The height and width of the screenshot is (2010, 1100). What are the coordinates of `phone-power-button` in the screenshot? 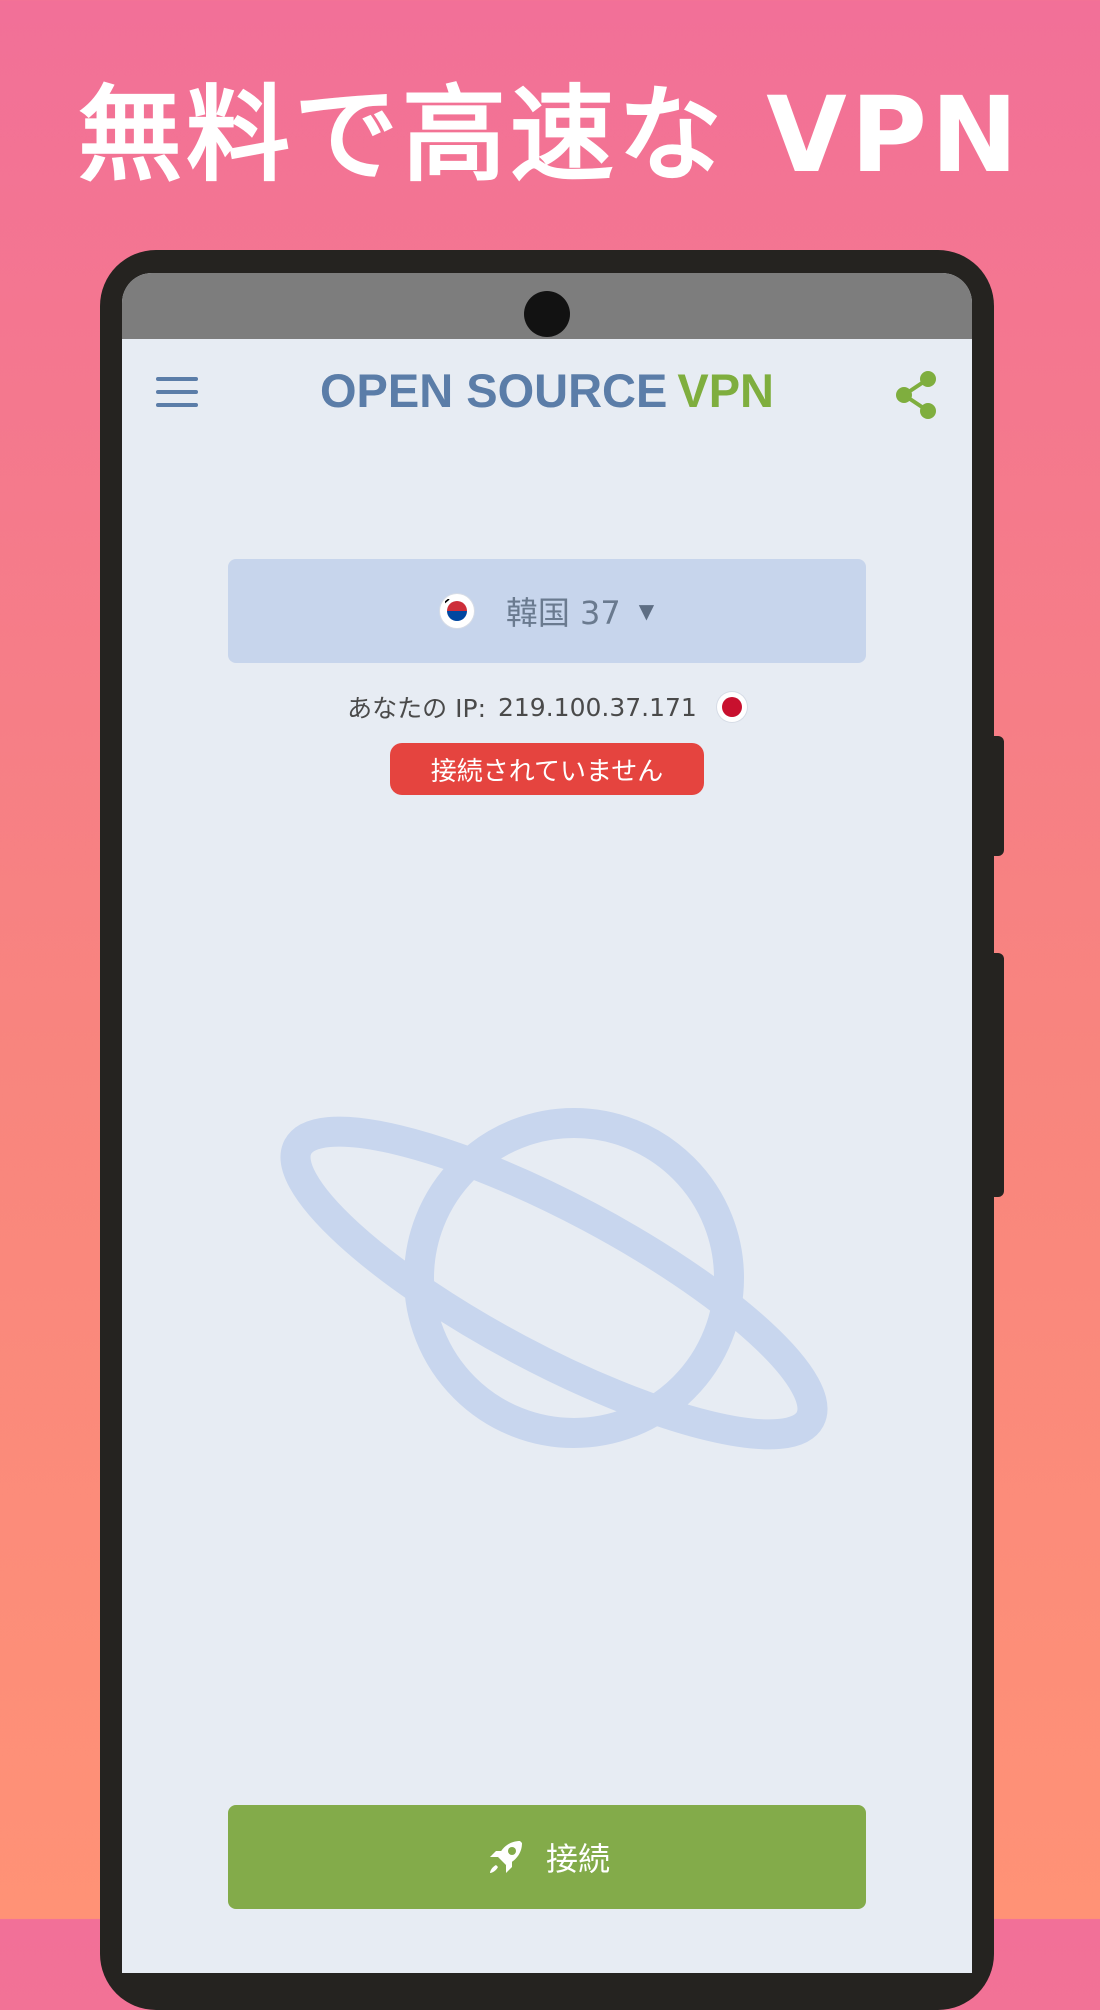 It's located at (997, 1075).